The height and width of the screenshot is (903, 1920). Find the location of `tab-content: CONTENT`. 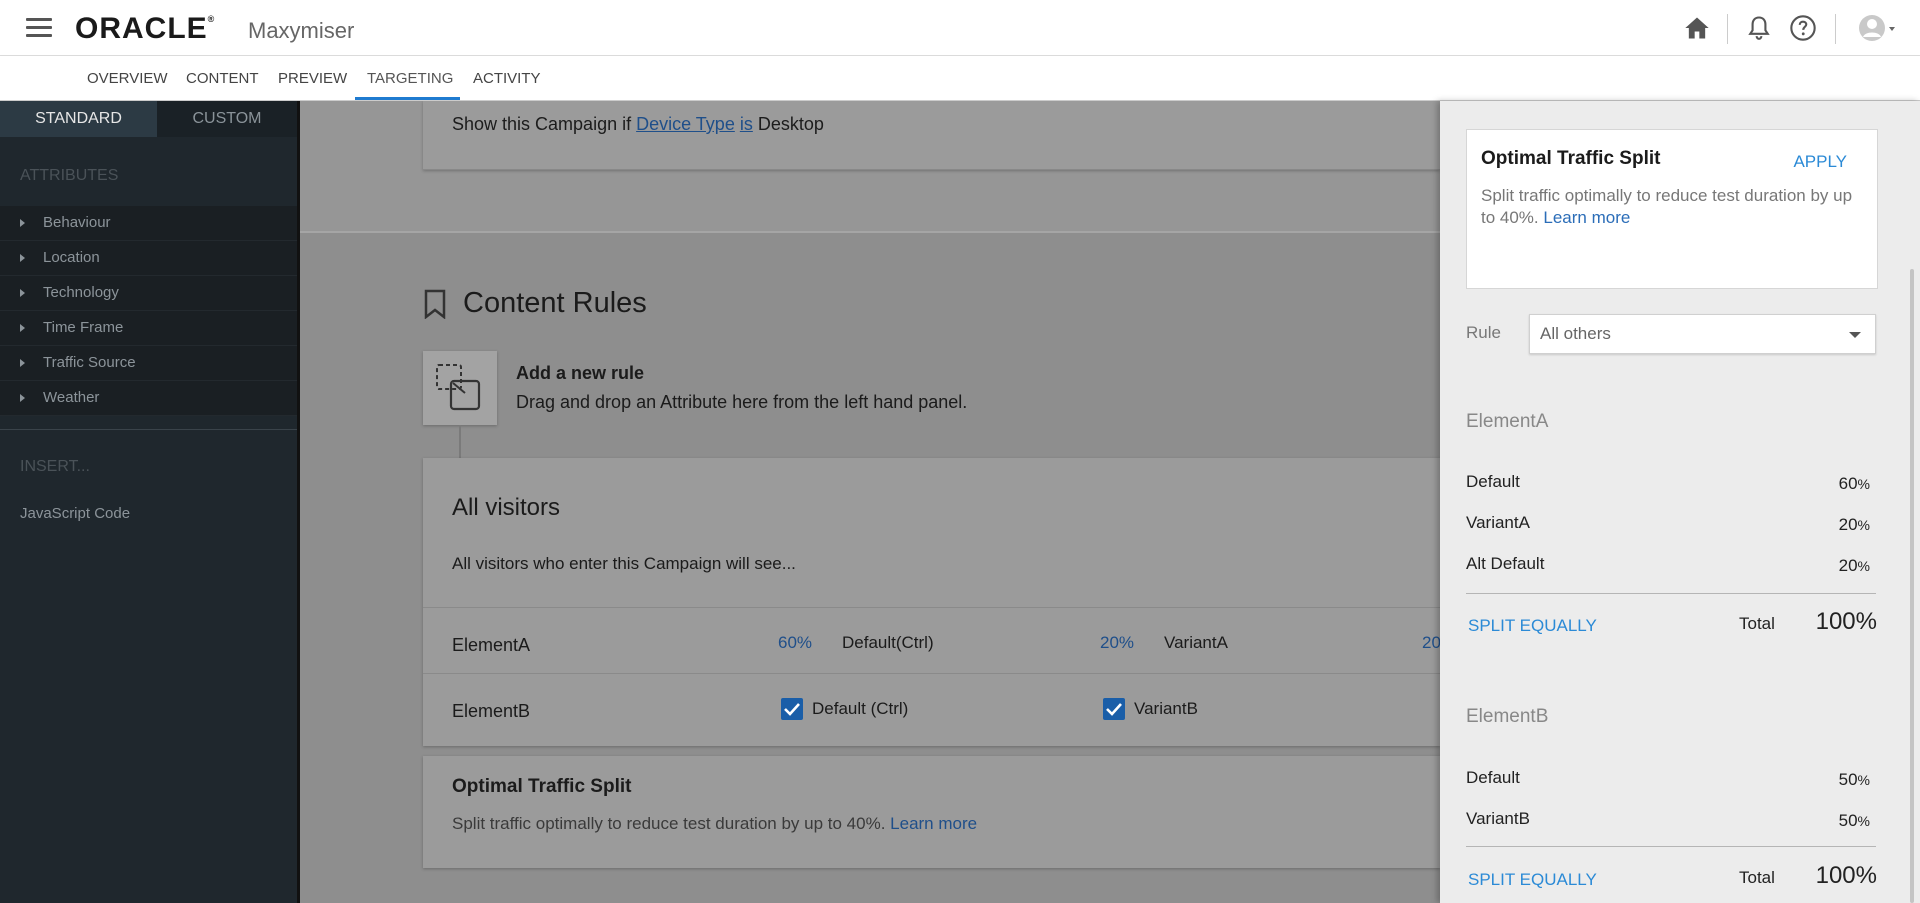

tab-content: CONTENT is located at coordinates (222, 85).